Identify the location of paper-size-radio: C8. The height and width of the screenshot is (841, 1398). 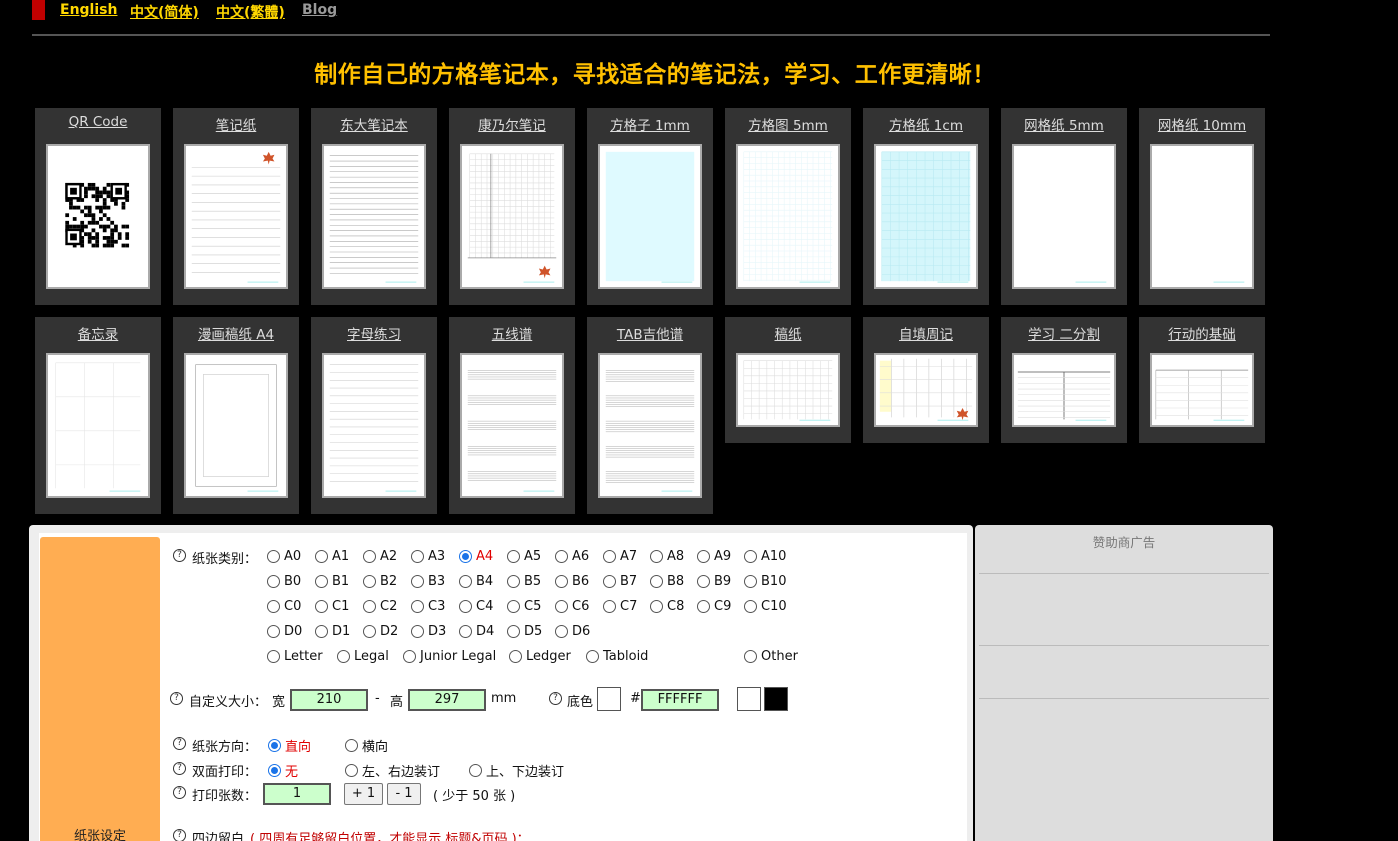
(667, 606).